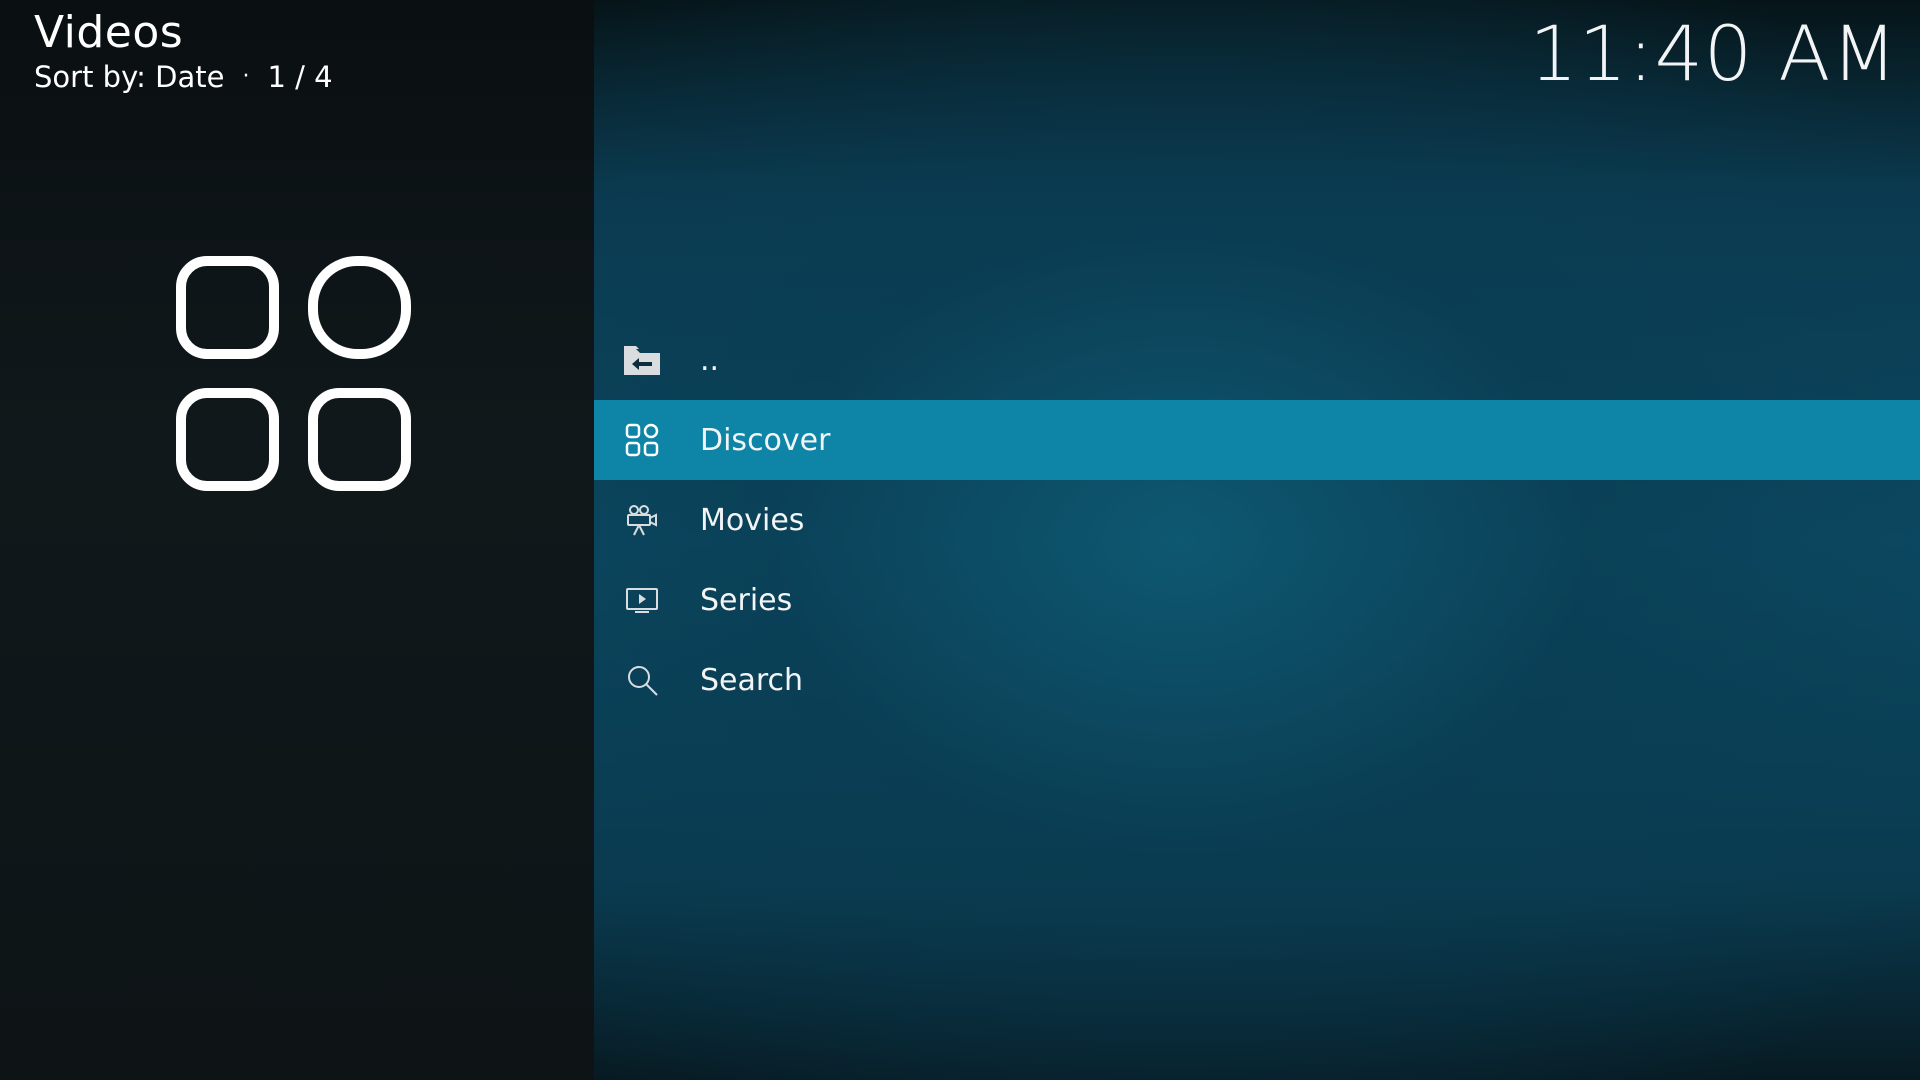  What do you see at coordinates (642, 360) in the screenshot?
I see `parent-folder-icon` at bounding box center [642, 360].